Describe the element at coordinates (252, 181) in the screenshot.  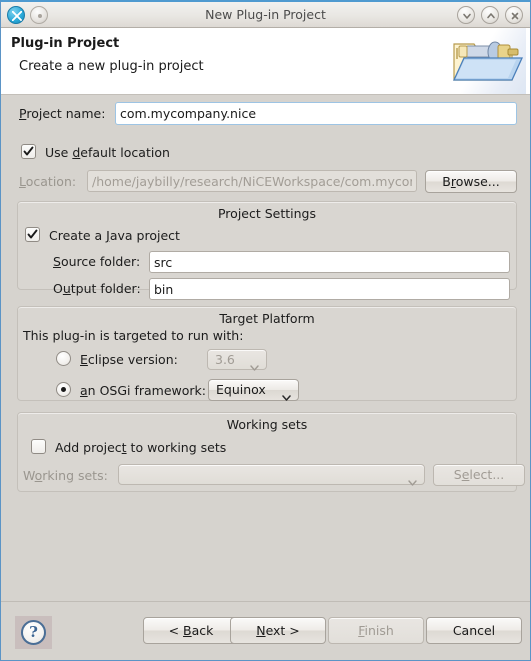
I see `location-input` at that location.